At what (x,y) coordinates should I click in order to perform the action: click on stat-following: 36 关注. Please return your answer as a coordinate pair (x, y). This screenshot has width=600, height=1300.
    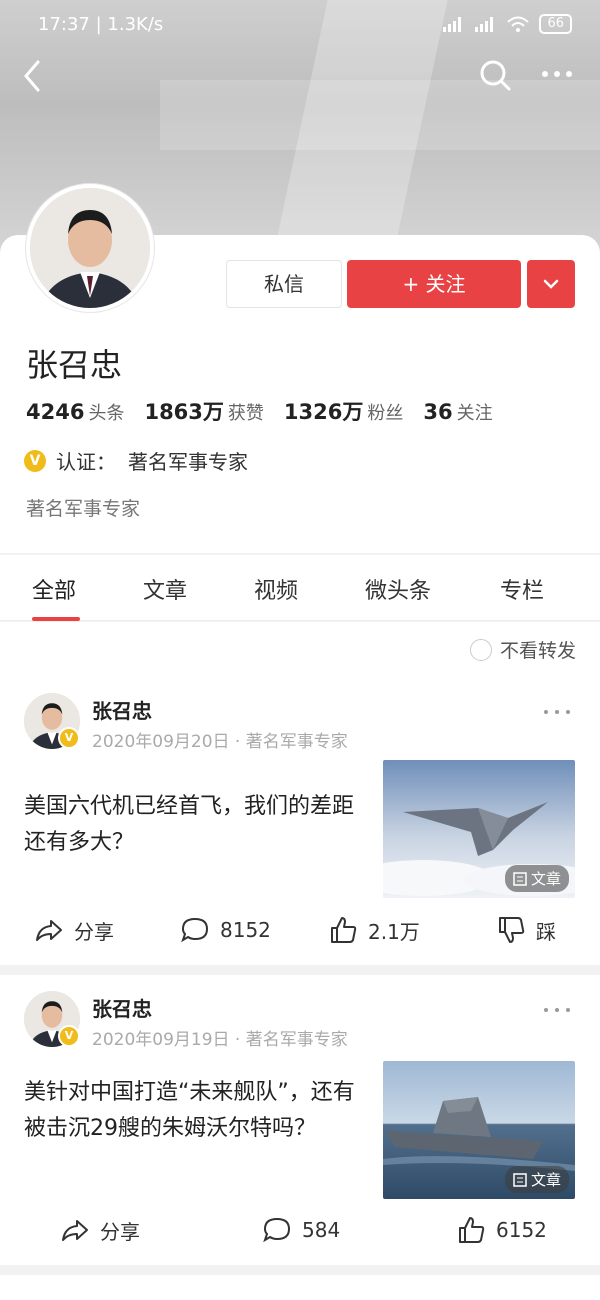
    Looking at the image, I should click on (457, 412).